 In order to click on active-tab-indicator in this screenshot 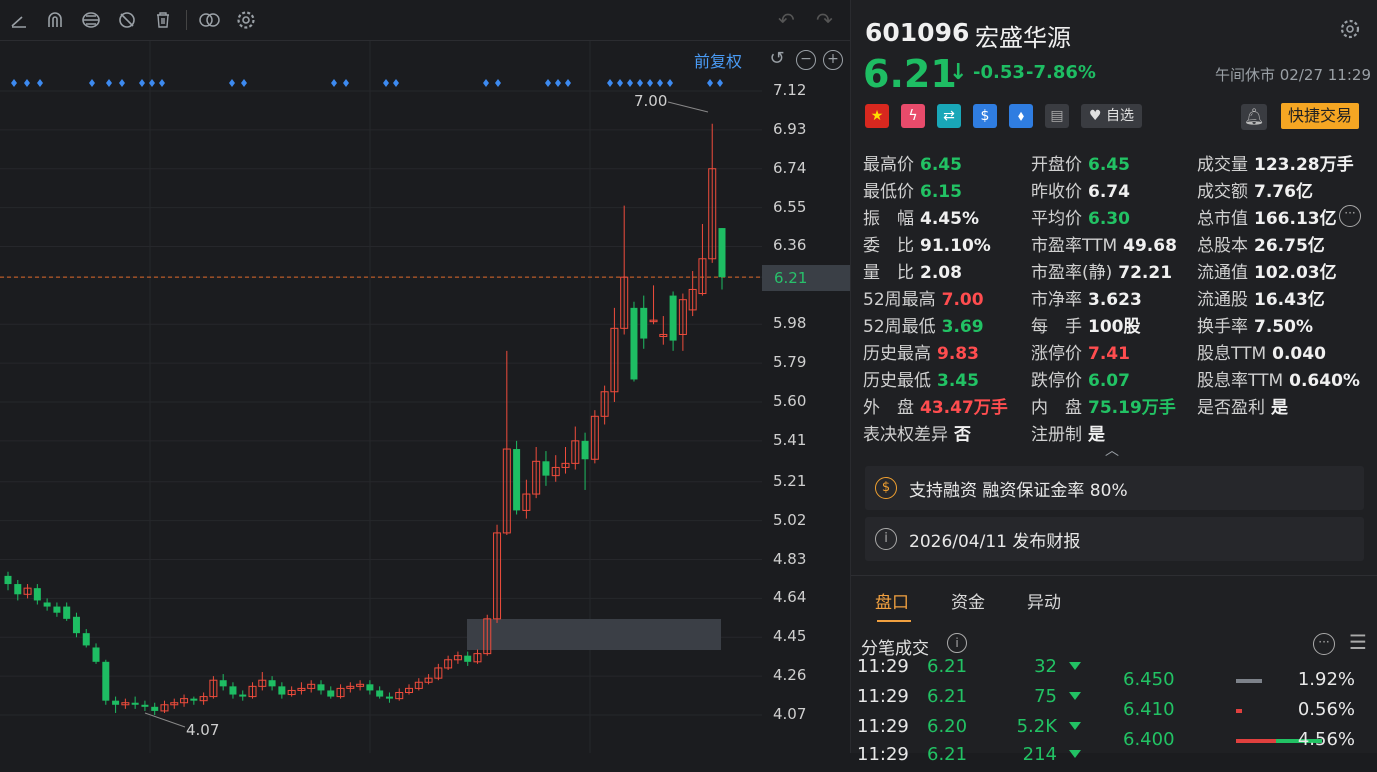, I will do `click(894, 621)`.